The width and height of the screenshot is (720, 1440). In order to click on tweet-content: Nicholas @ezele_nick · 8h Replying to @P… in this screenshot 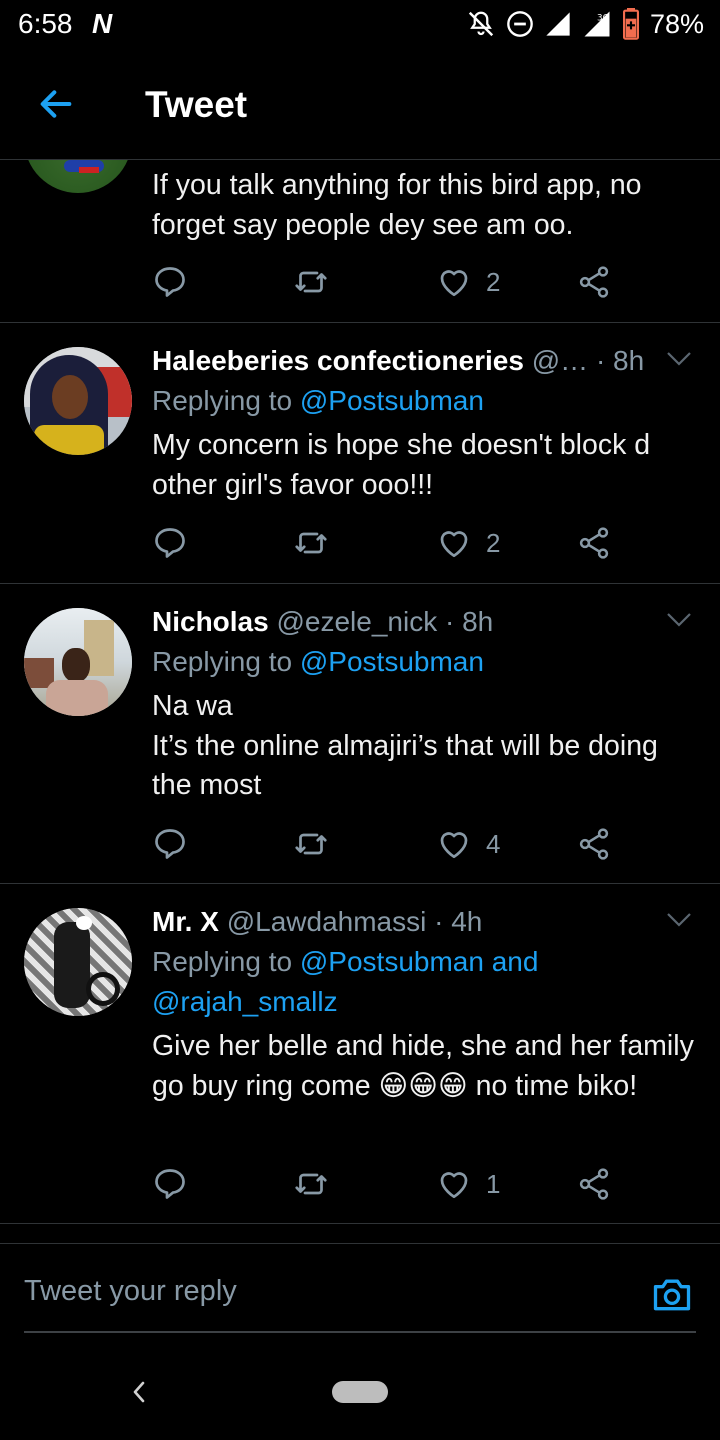, I will do `click(426, 704)`.